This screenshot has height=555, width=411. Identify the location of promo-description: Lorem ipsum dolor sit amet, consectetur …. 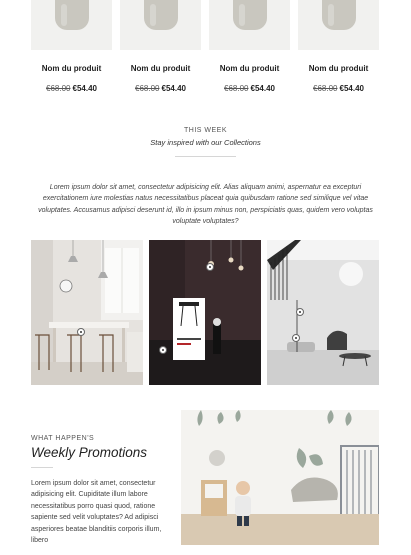
(96, 512).